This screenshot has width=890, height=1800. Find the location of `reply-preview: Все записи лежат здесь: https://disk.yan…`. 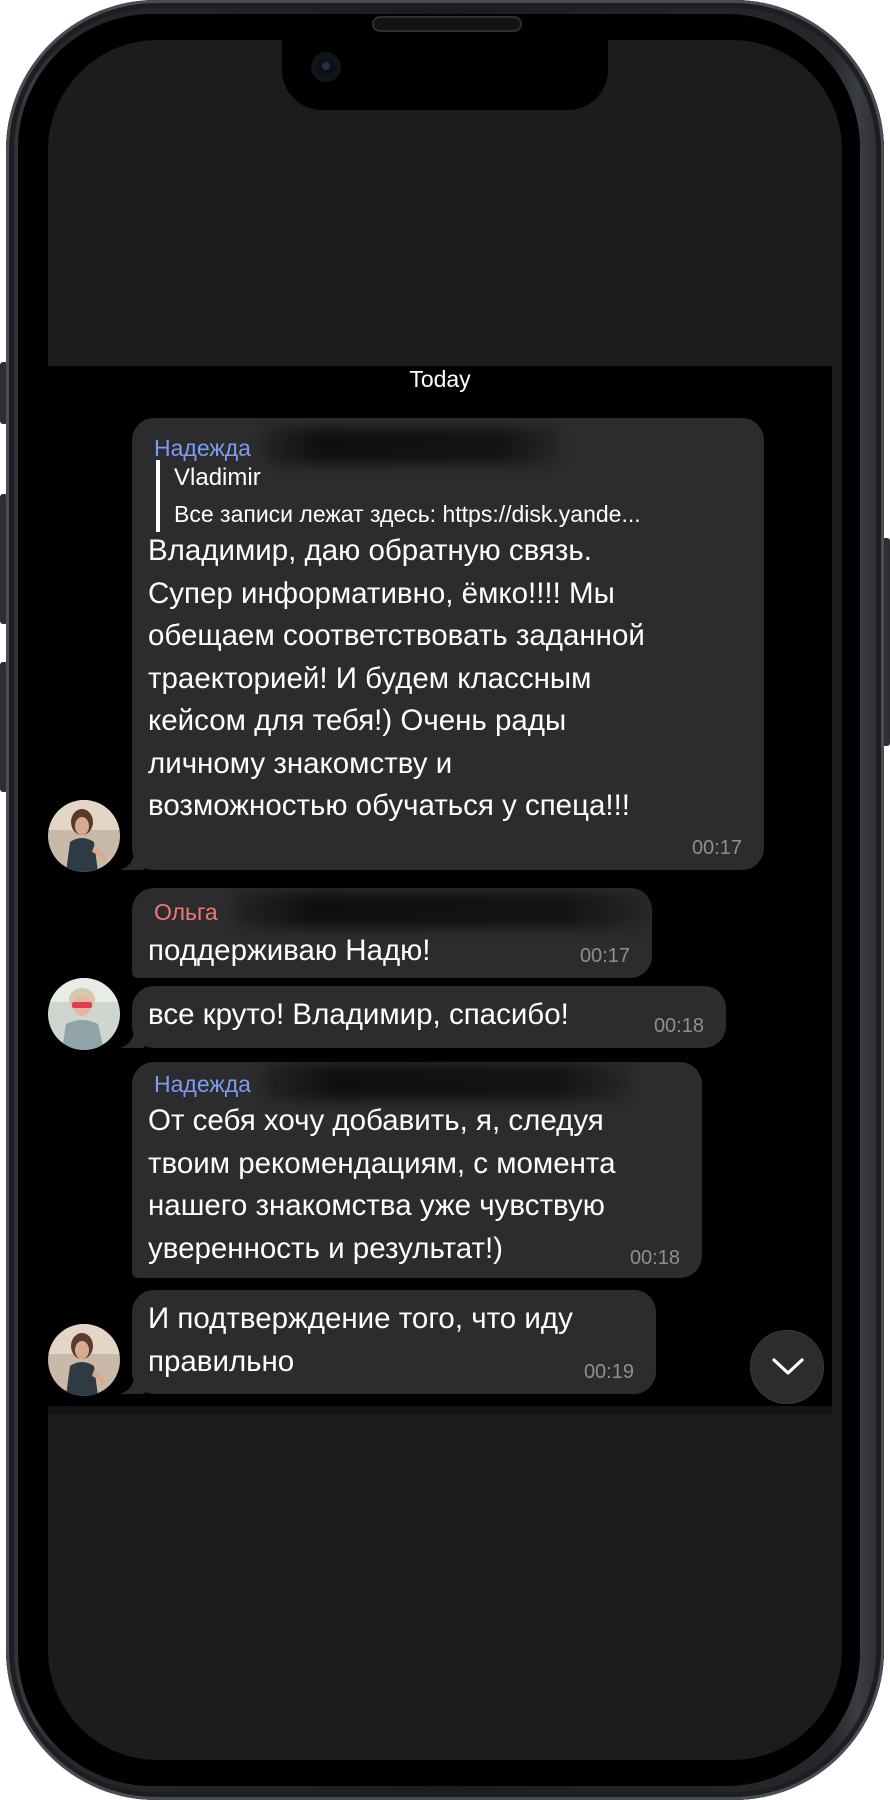

reply-preview: Все записи лежат здесь: https://disk.yan… is located at coordinates (407, 514).